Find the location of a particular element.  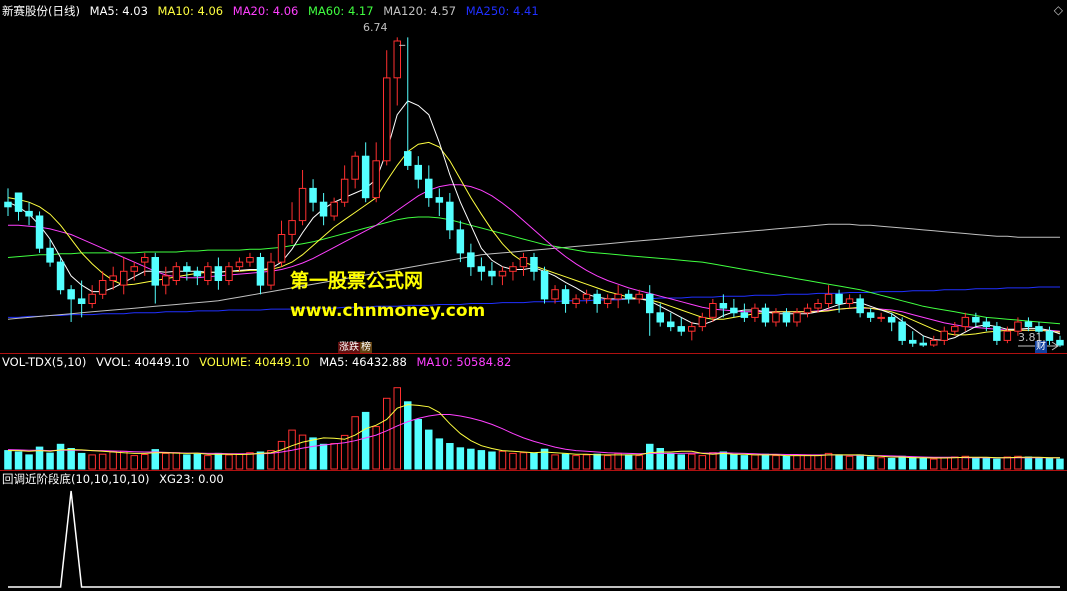

vol-ma5-legend: MA5: 46432.88 is located at coordinates (363, 362).